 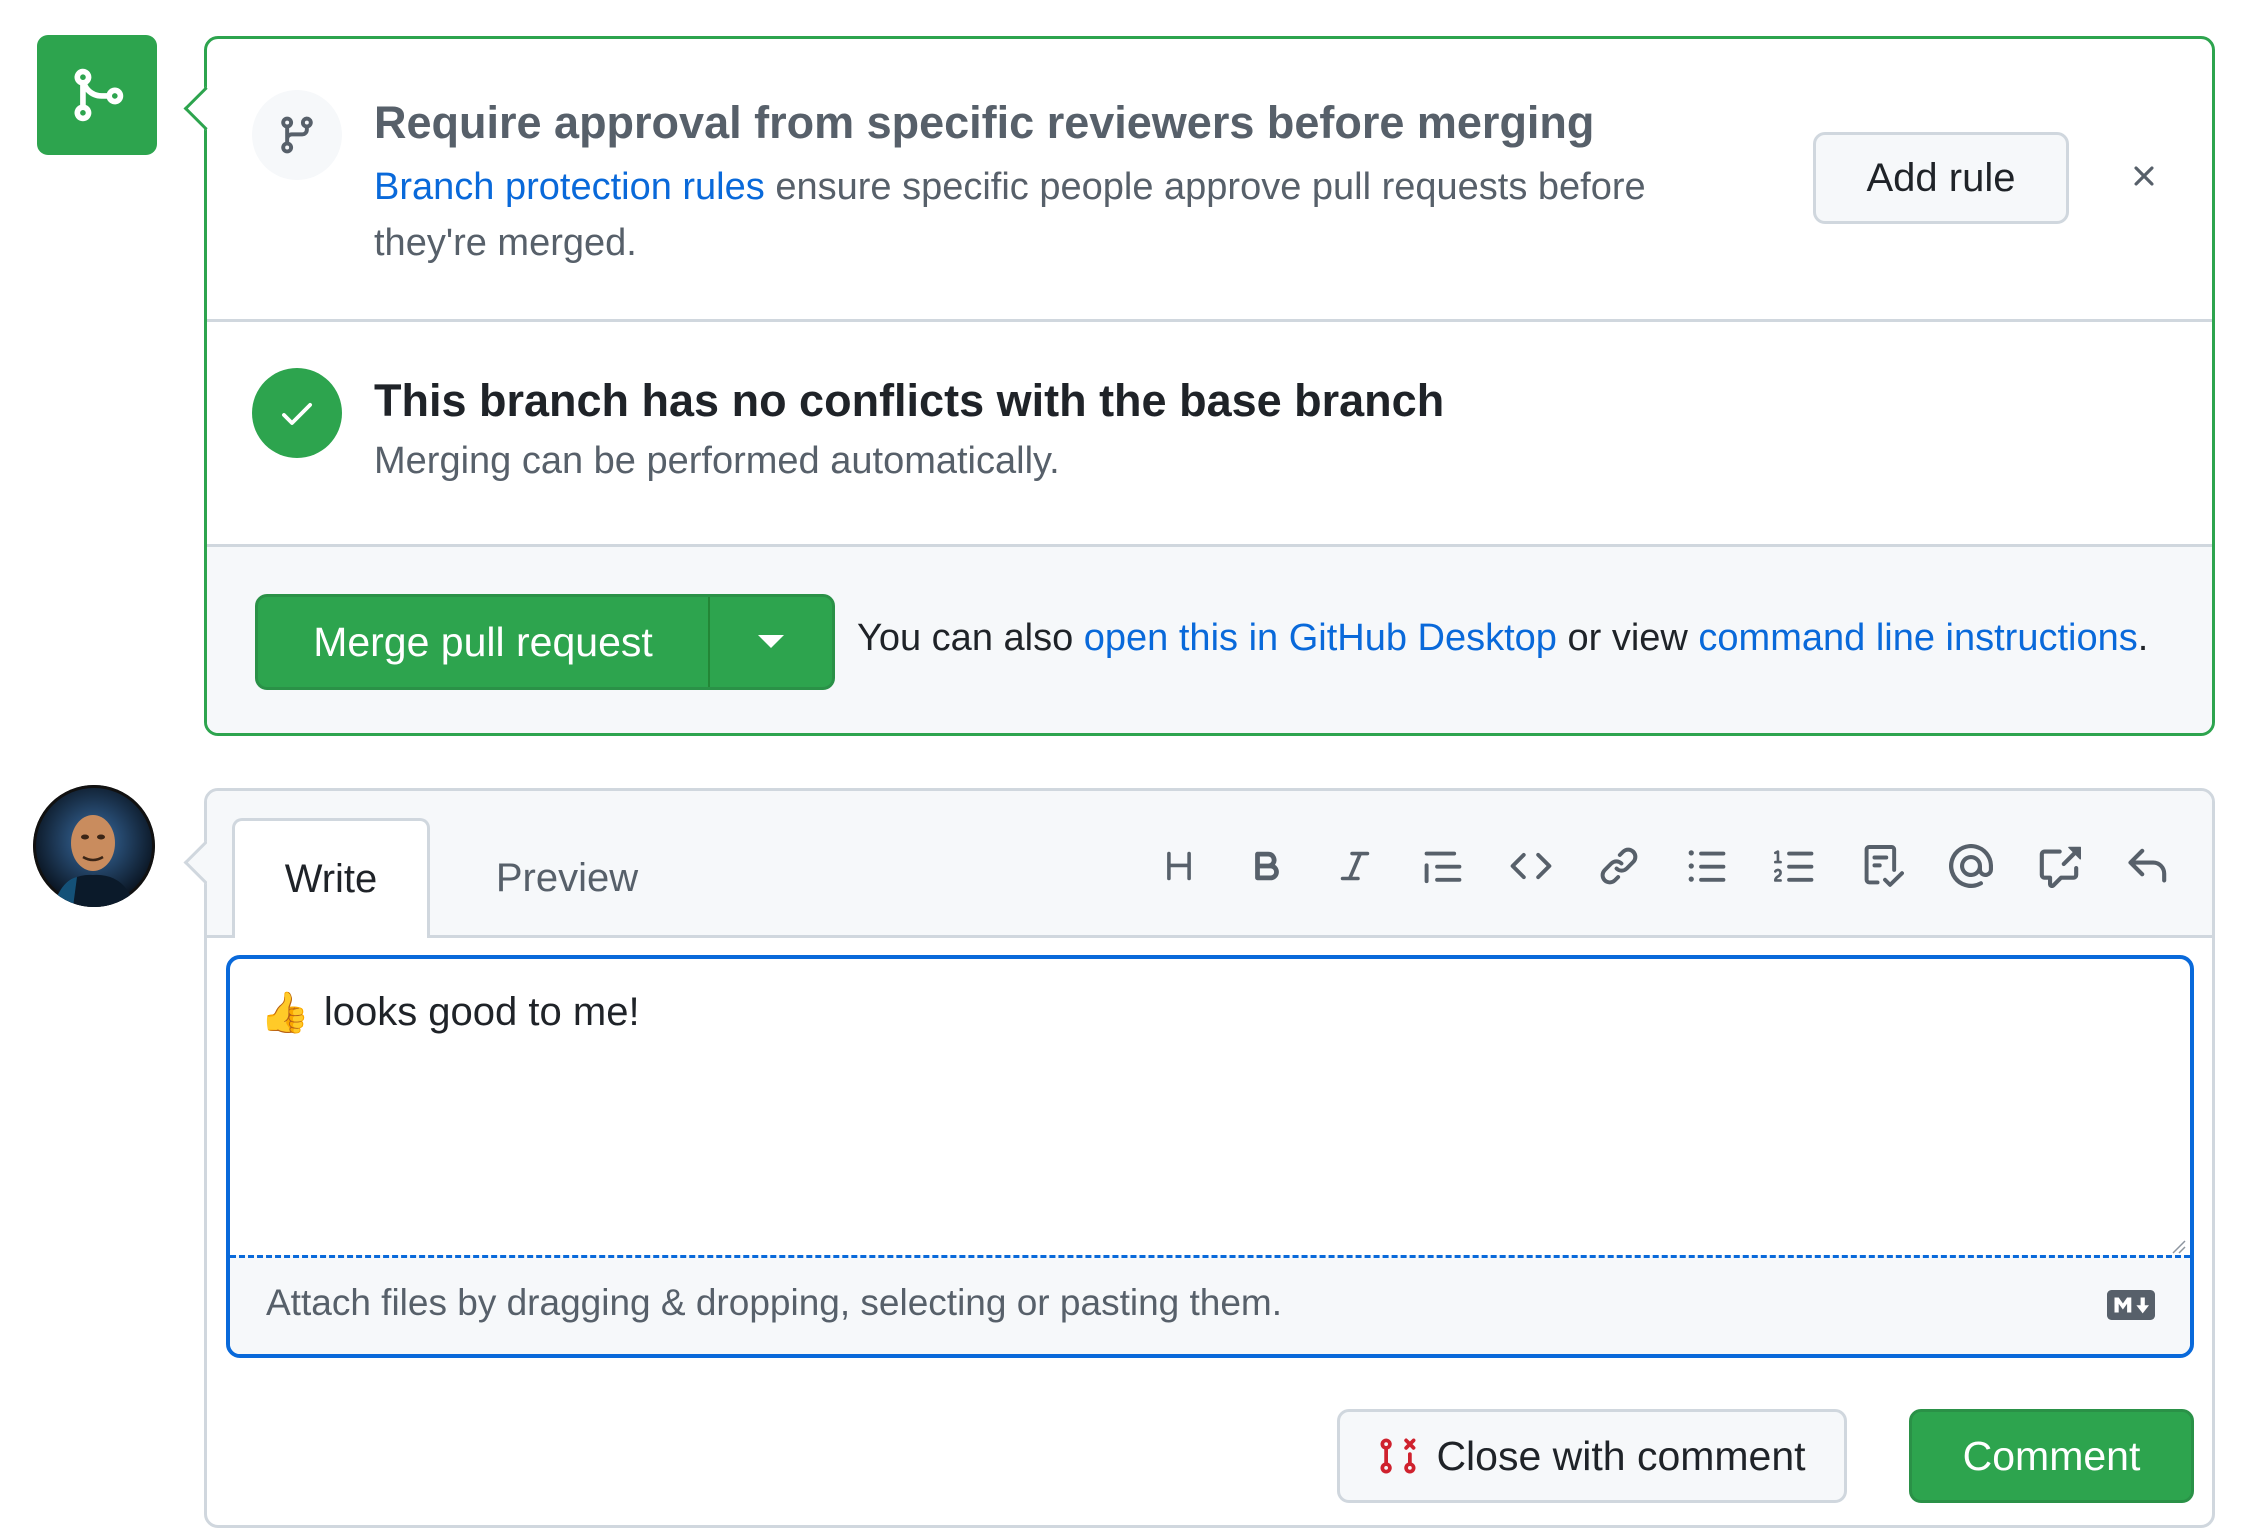 I want to click on close-with-comment-label: Close with comment, so click(x=1621, y=1455).